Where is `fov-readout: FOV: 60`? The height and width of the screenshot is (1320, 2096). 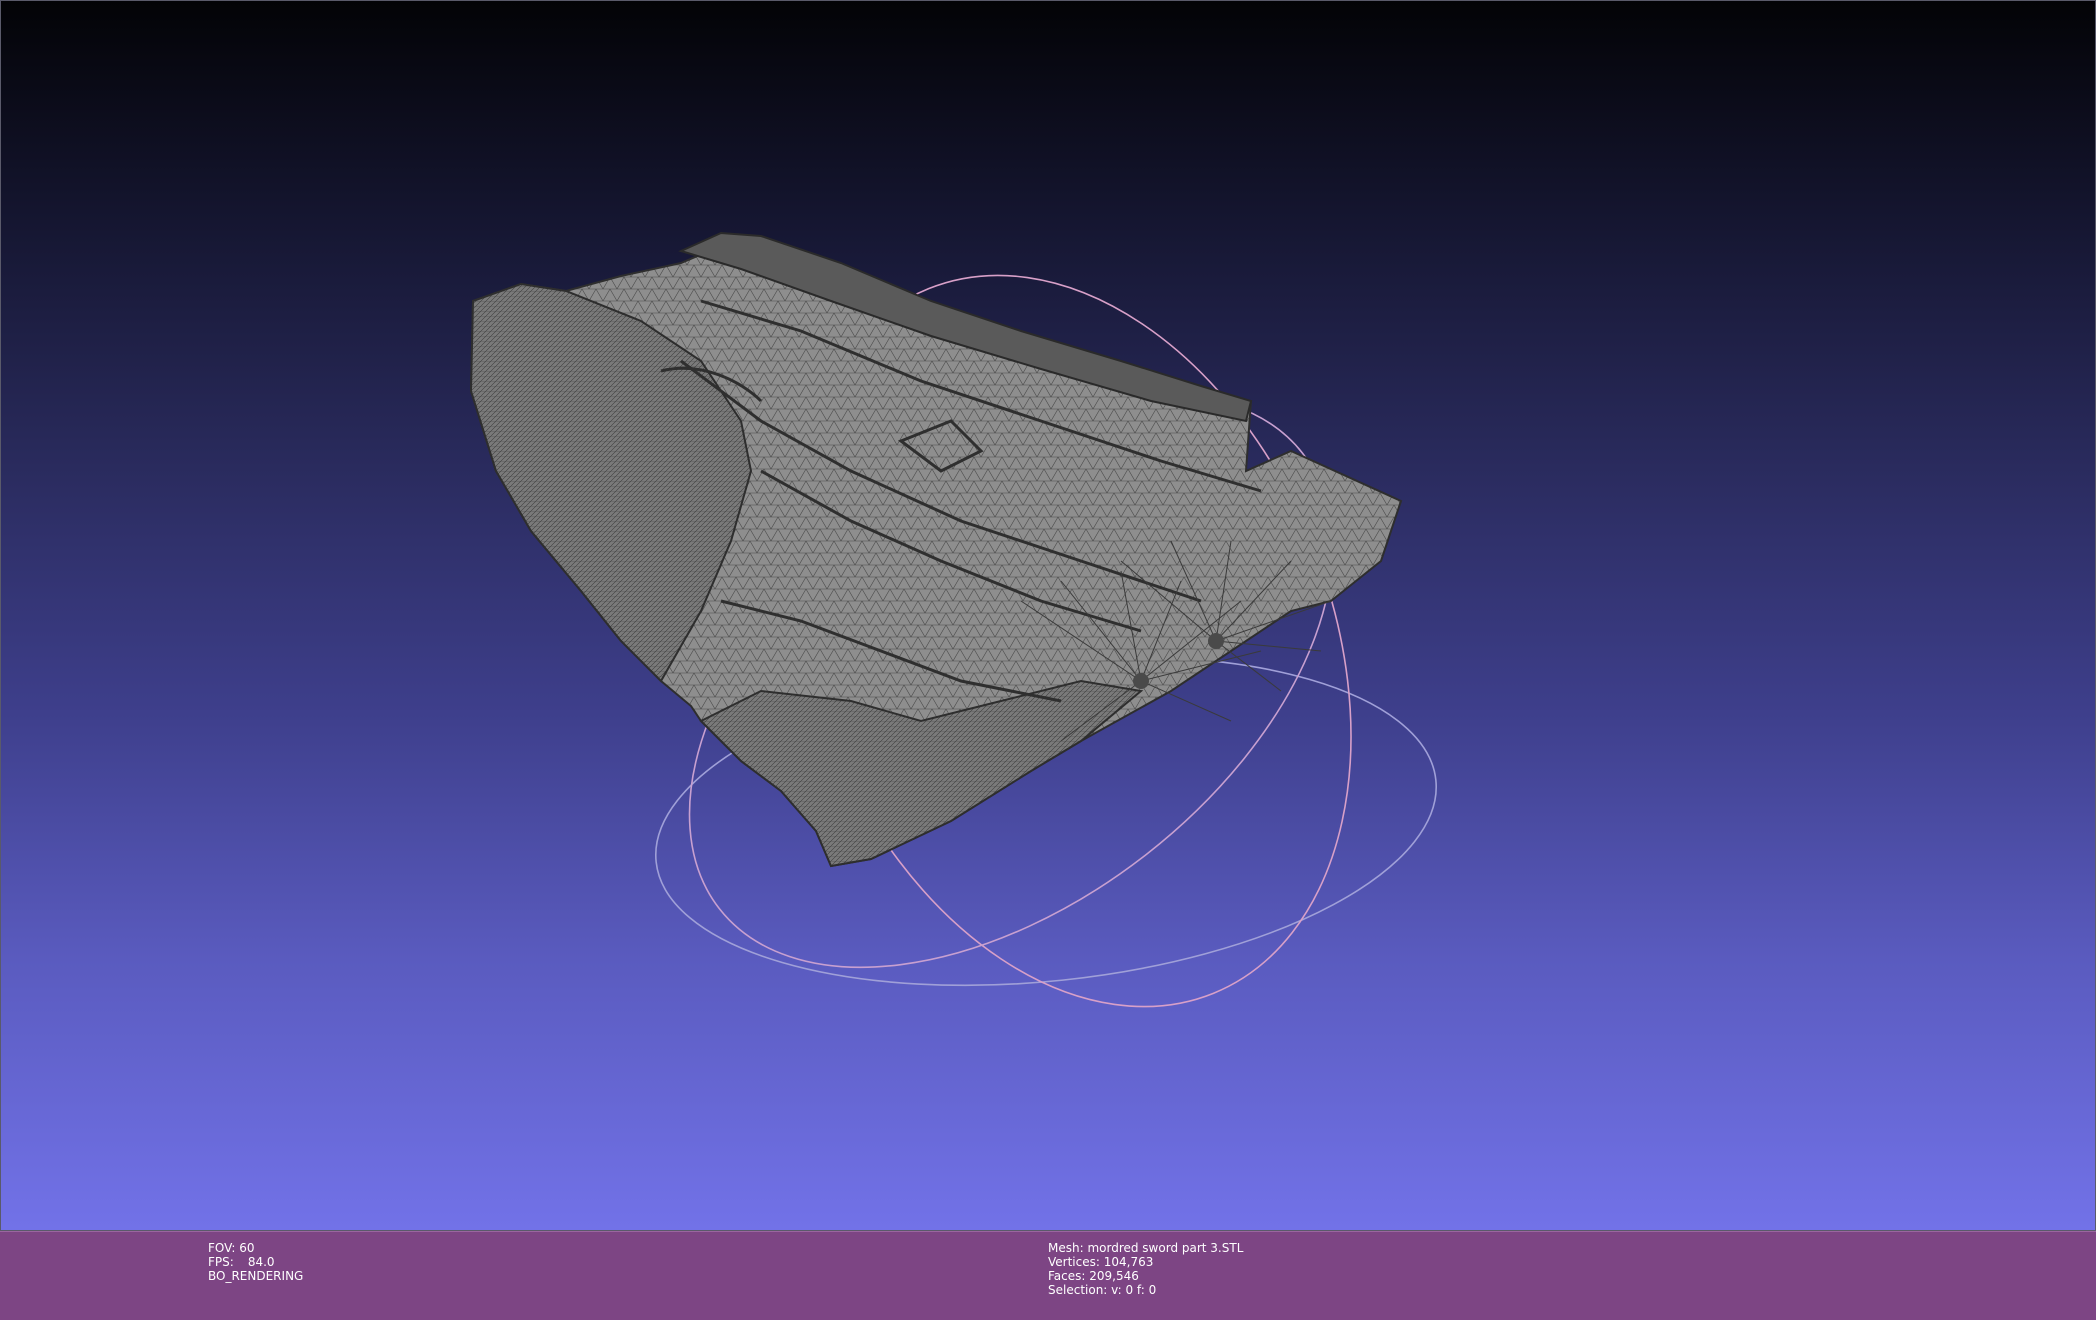
fov-readout: FOV: 60 is located at coordinates (231, 1248).